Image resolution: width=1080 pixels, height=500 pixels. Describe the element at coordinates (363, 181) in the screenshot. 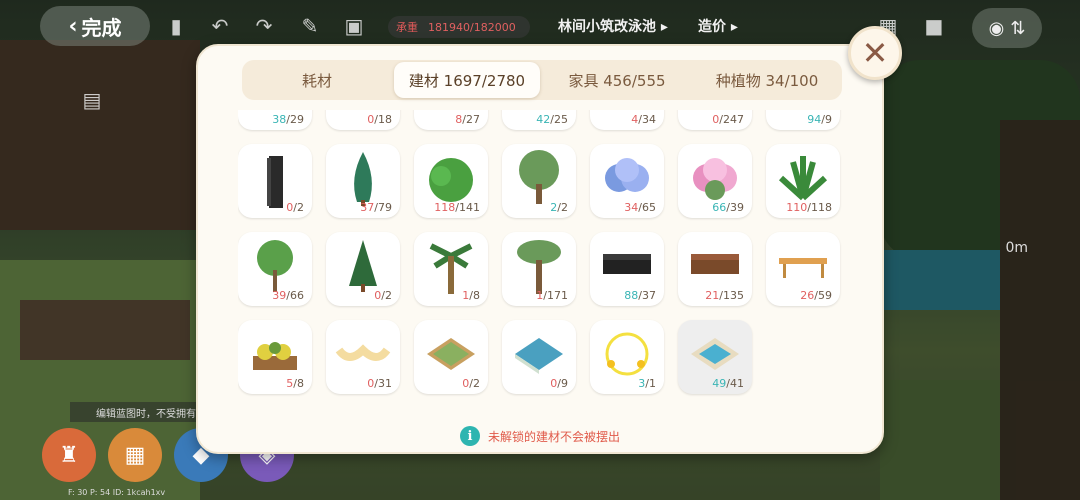

I see `item-cypress: 37/79` at that location.